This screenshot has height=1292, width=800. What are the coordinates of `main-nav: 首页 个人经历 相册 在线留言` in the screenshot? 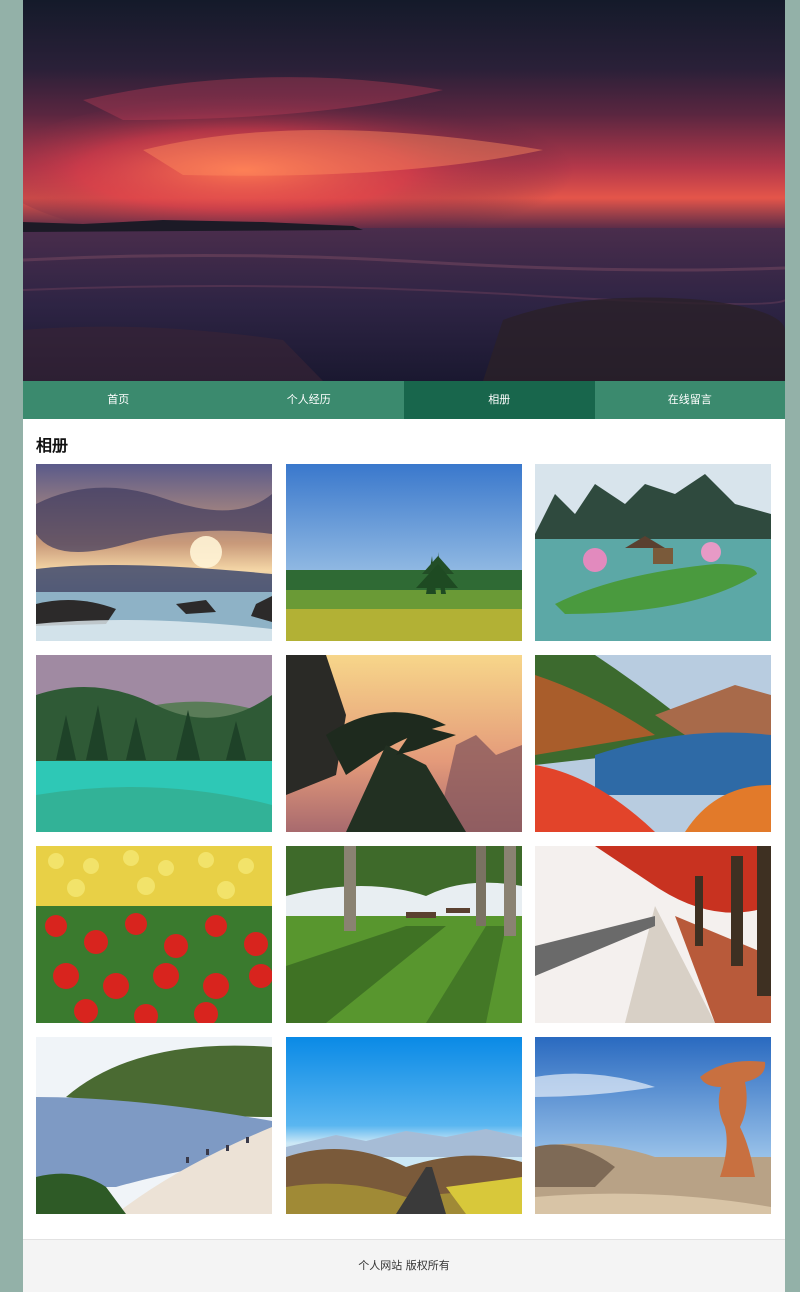 It's located at (404, 400).